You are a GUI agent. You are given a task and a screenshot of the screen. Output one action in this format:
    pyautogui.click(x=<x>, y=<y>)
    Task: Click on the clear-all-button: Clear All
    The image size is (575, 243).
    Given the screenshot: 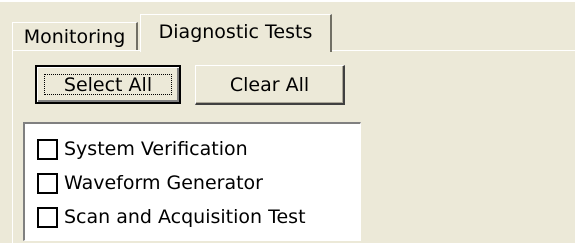 What is the action you would take?
    pyautogui.click(x=270, y=85)
    